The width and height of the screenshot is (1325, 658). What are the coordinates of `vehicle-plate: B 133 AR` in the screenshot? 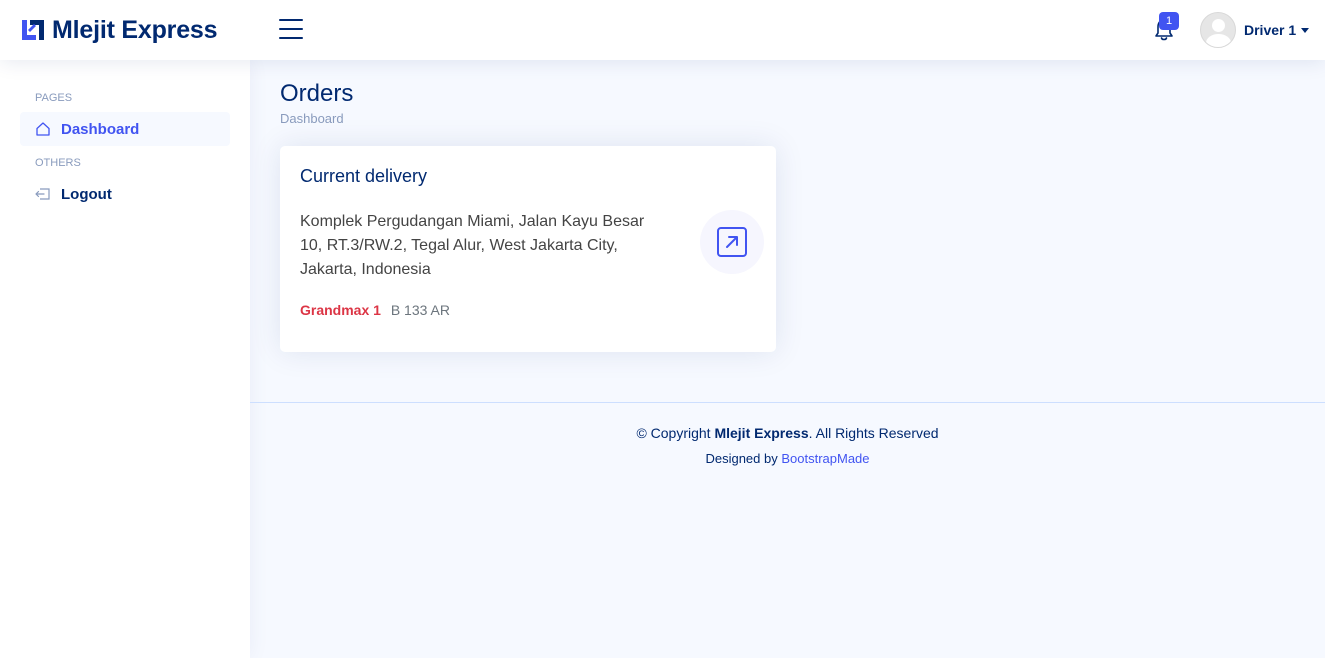 It's located at (420, 310).